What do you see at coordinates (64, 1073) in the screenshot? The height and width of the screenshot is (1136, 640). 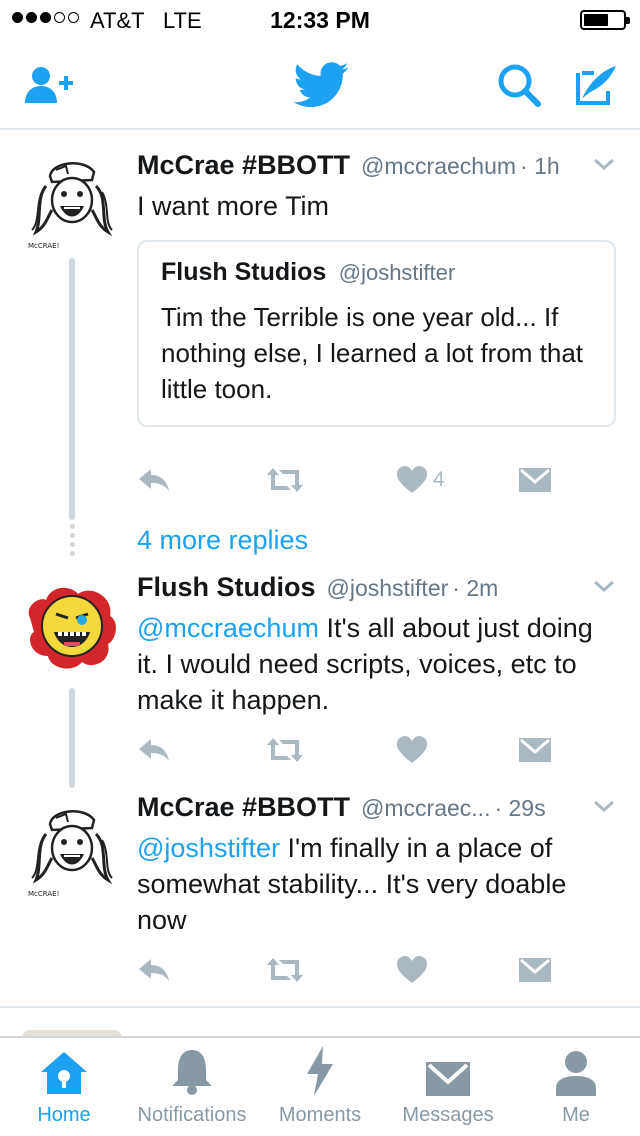 I see `home-icon` at bounding box center [64, 1073].